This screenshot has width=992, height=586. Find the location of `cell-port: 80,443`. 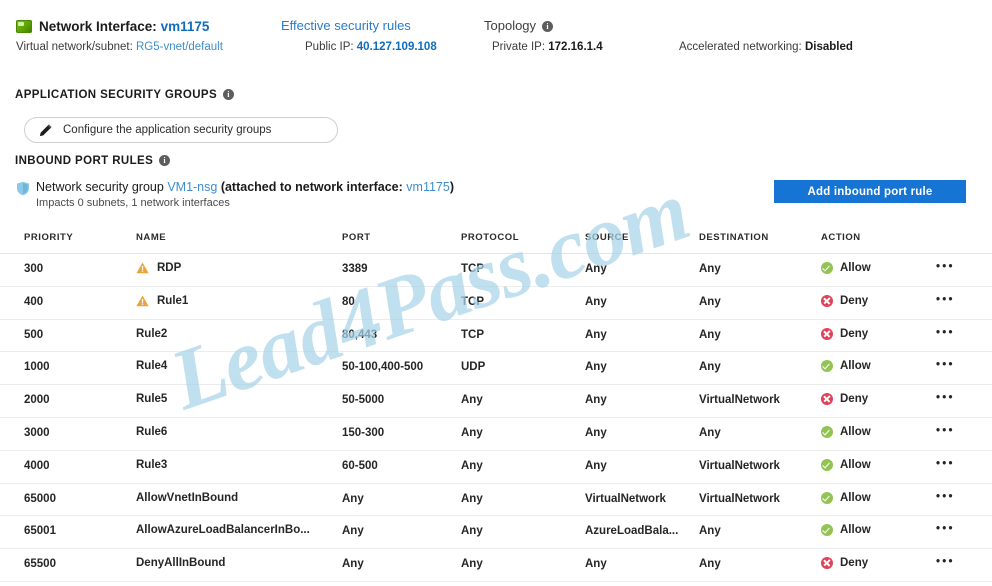

cell-port: 80,443 is located at coordinates (360, 334).